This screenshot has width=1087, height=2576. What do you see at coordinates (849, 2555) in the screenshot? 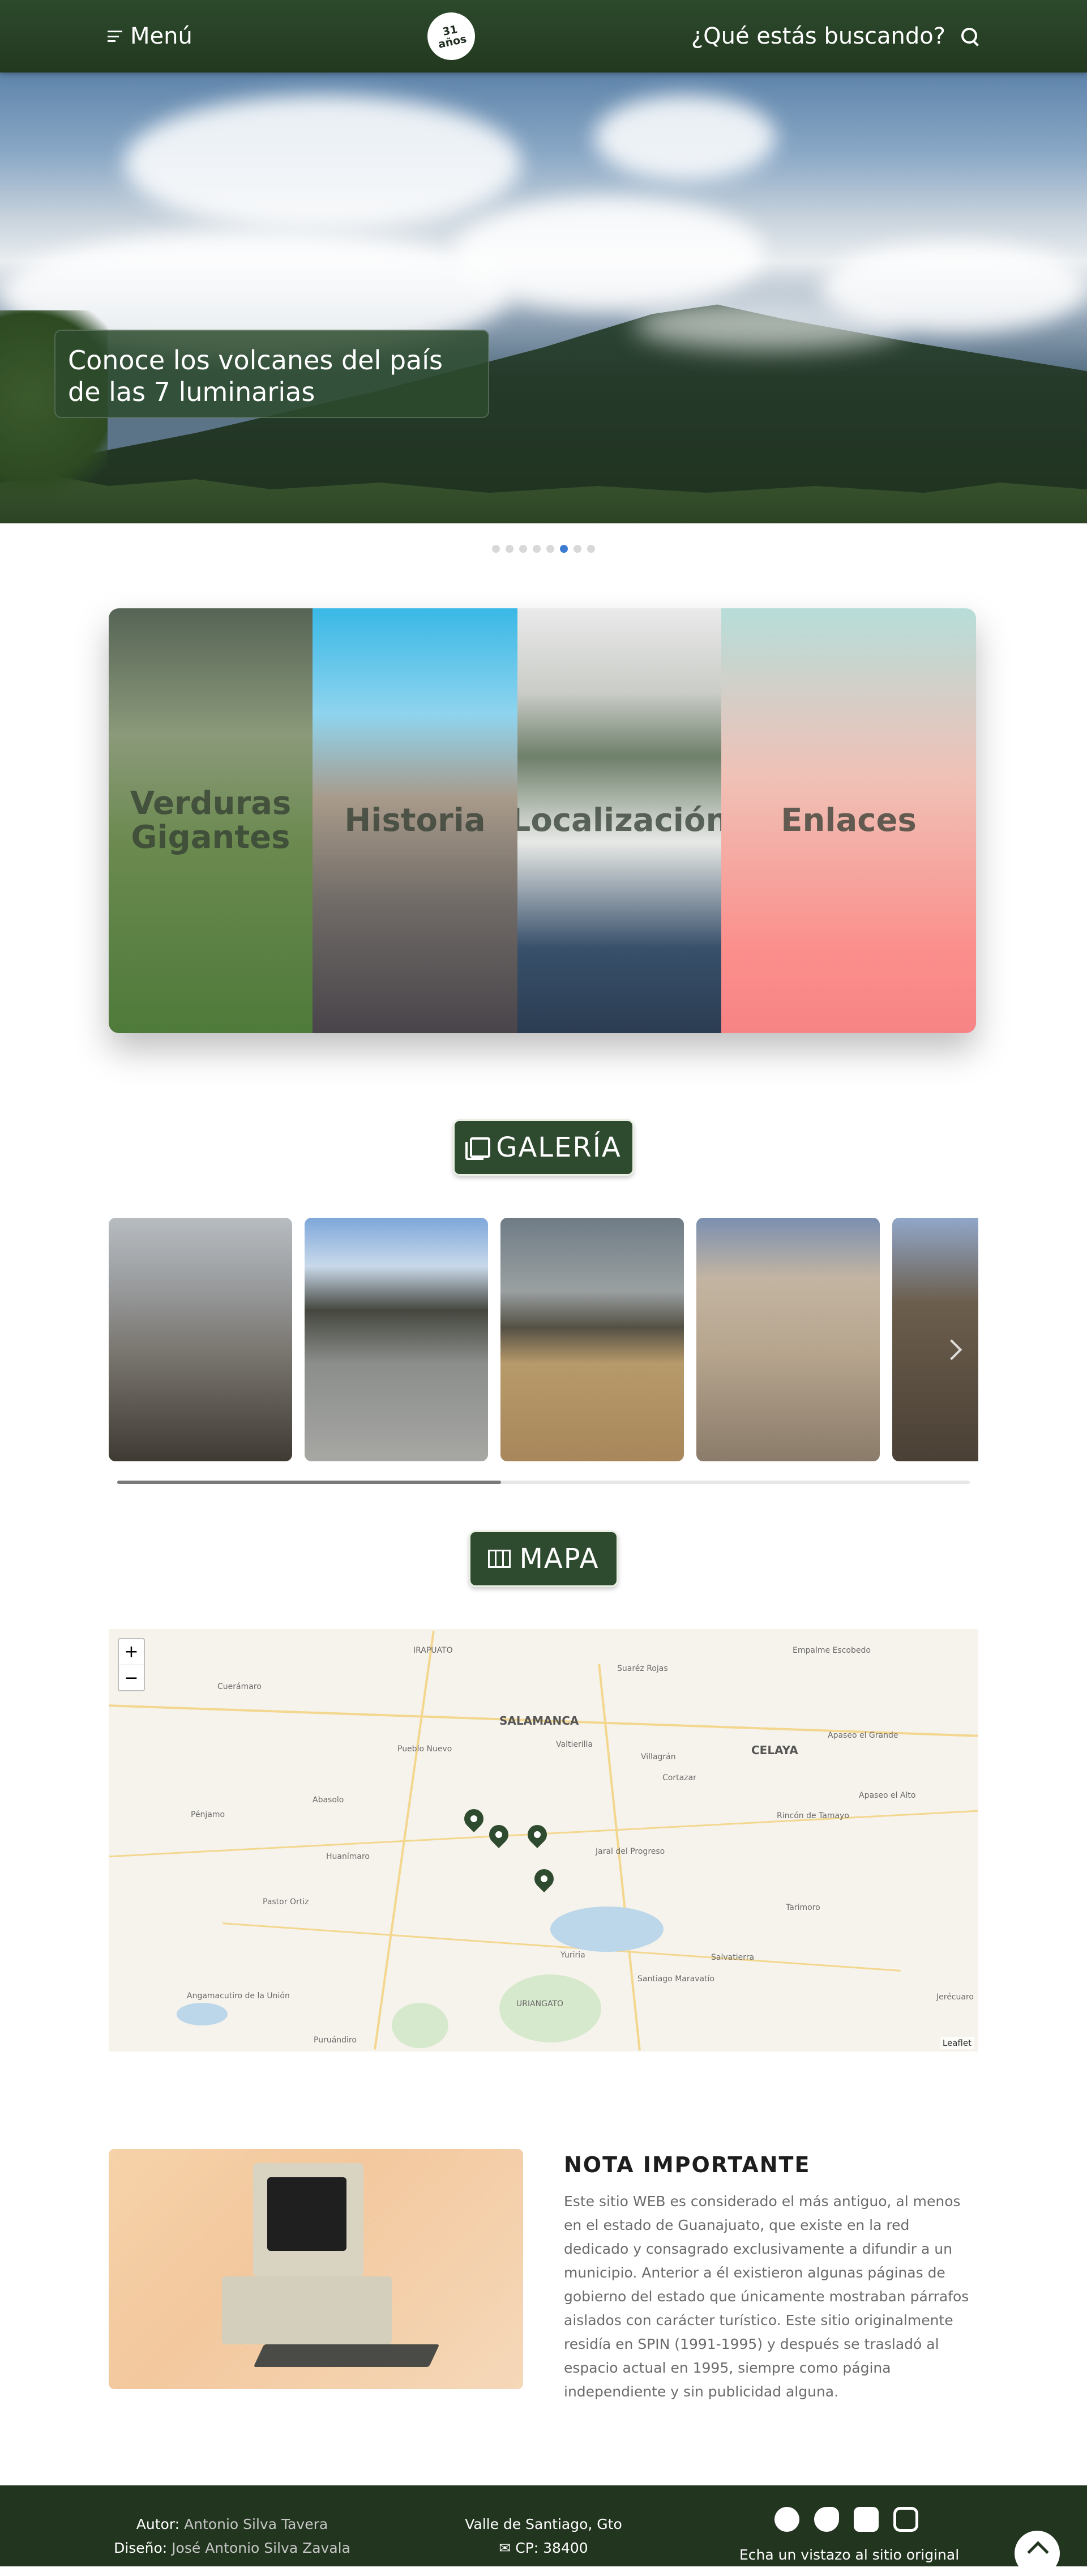
I see `original-site-link: Echa un vistazo al sitio original` at bounding box center [849, 2555].